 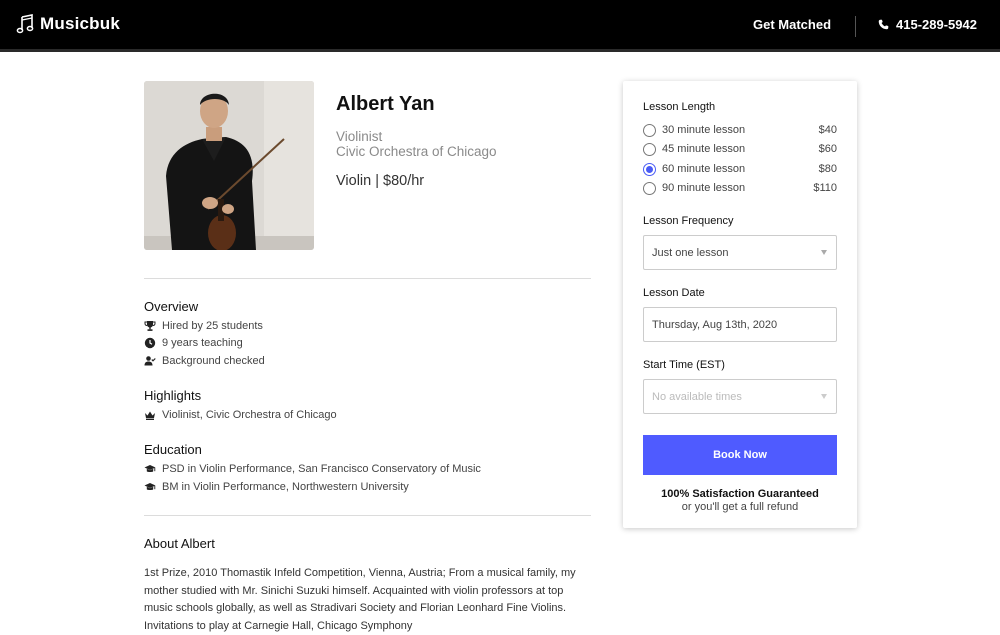 What do you see at coordinates (715, 324) in the screenshot?
I see `lesson-date-value: Thursday, Aug 13th, 2020` at bounding box center [715, 324].